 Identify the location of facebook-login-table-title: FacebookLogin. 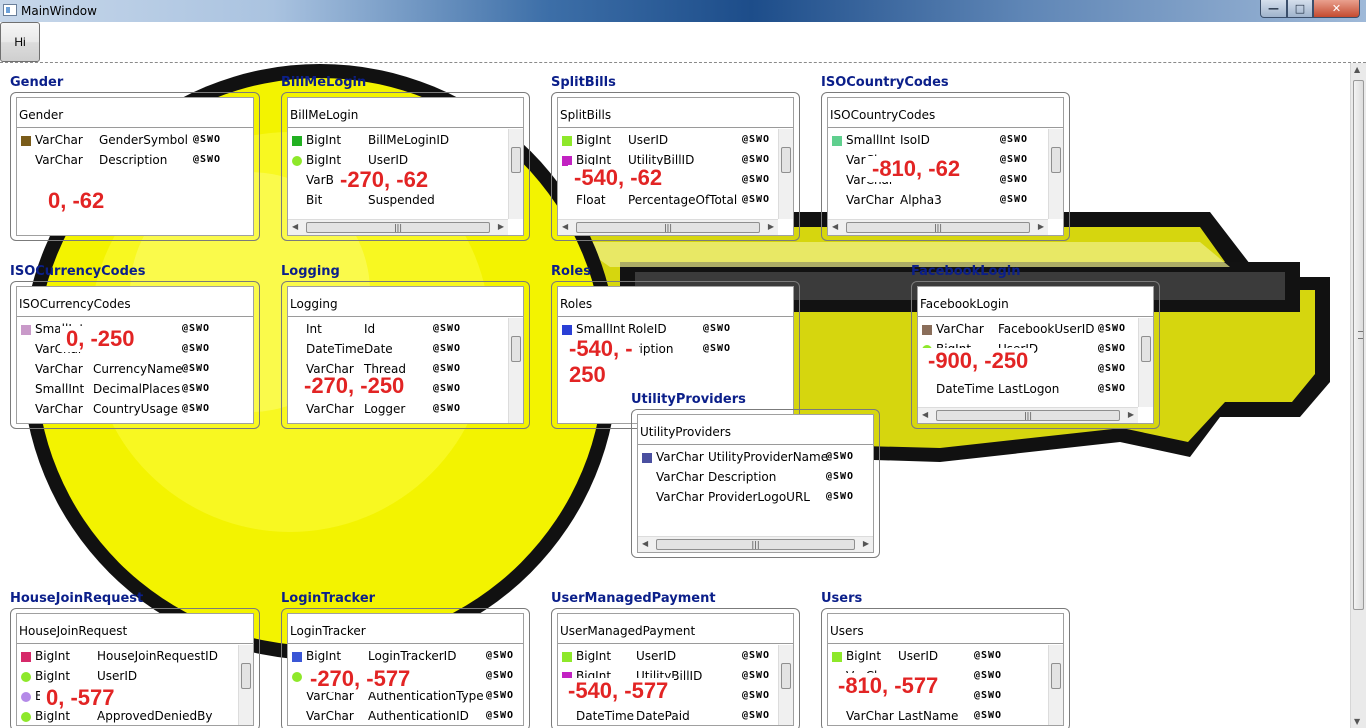
(965, 271).